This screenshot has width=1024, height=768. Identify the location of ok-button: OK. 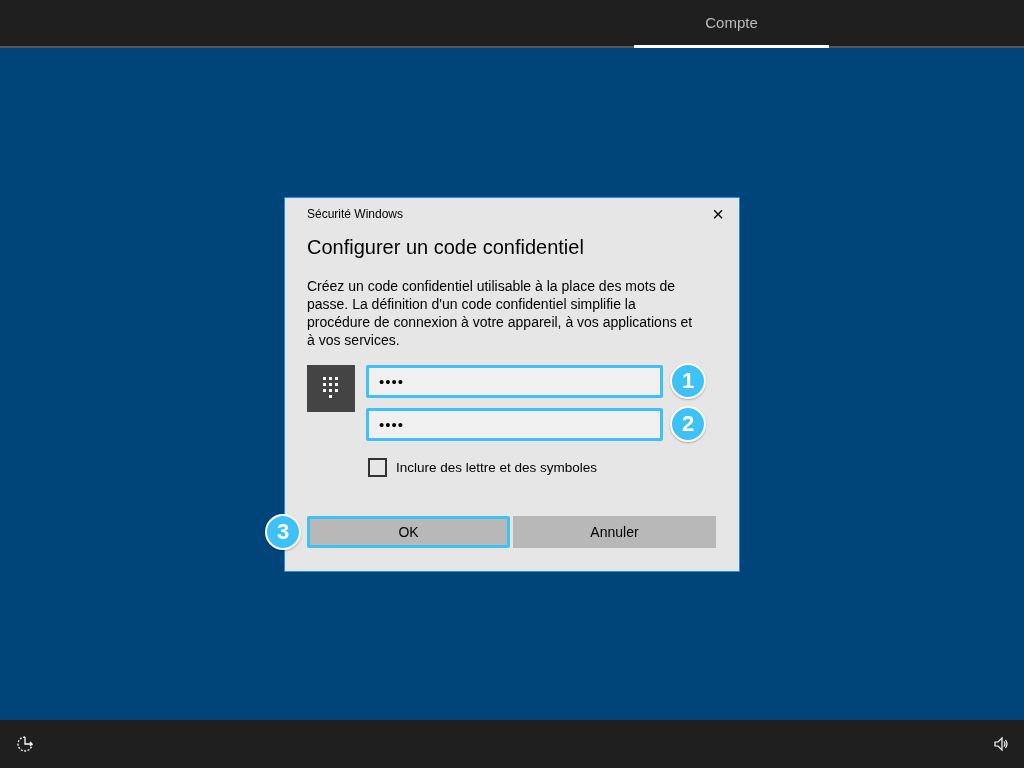
(408, 531).